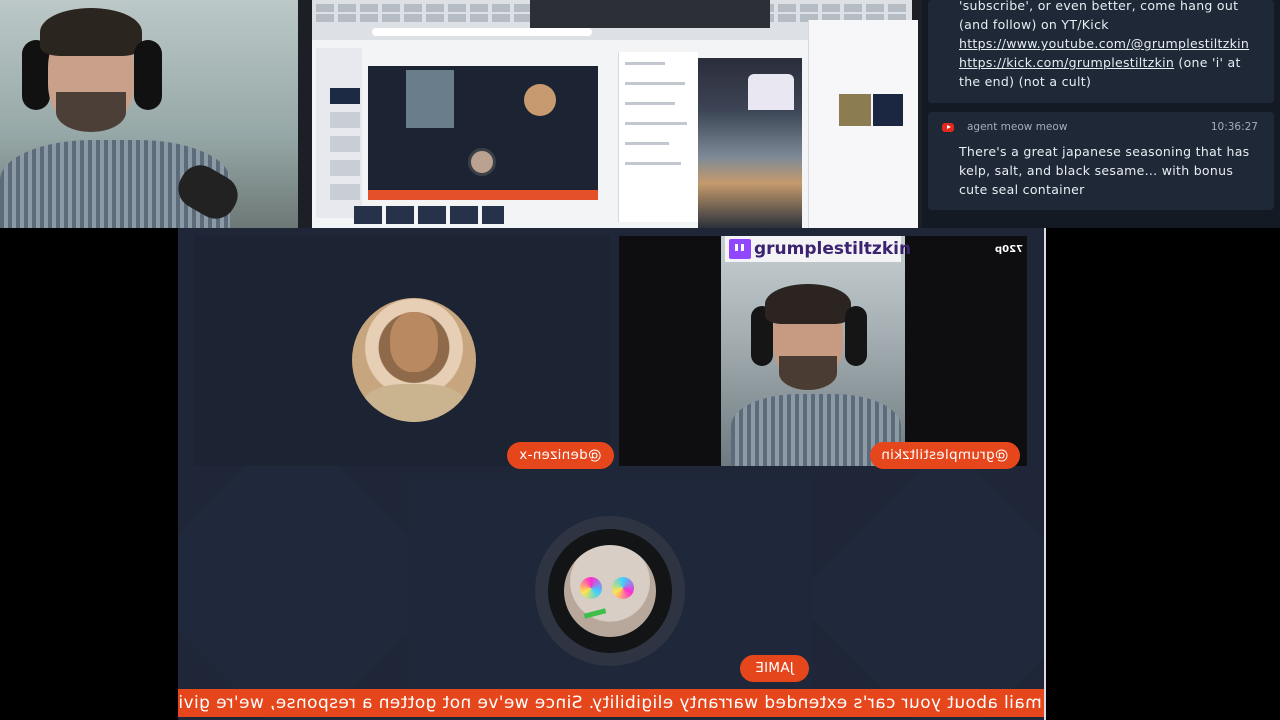 The image size is (1280, 720). Describe the element at coordinates (148, 75) in the screenshot. I see `headphone-right` at that location.